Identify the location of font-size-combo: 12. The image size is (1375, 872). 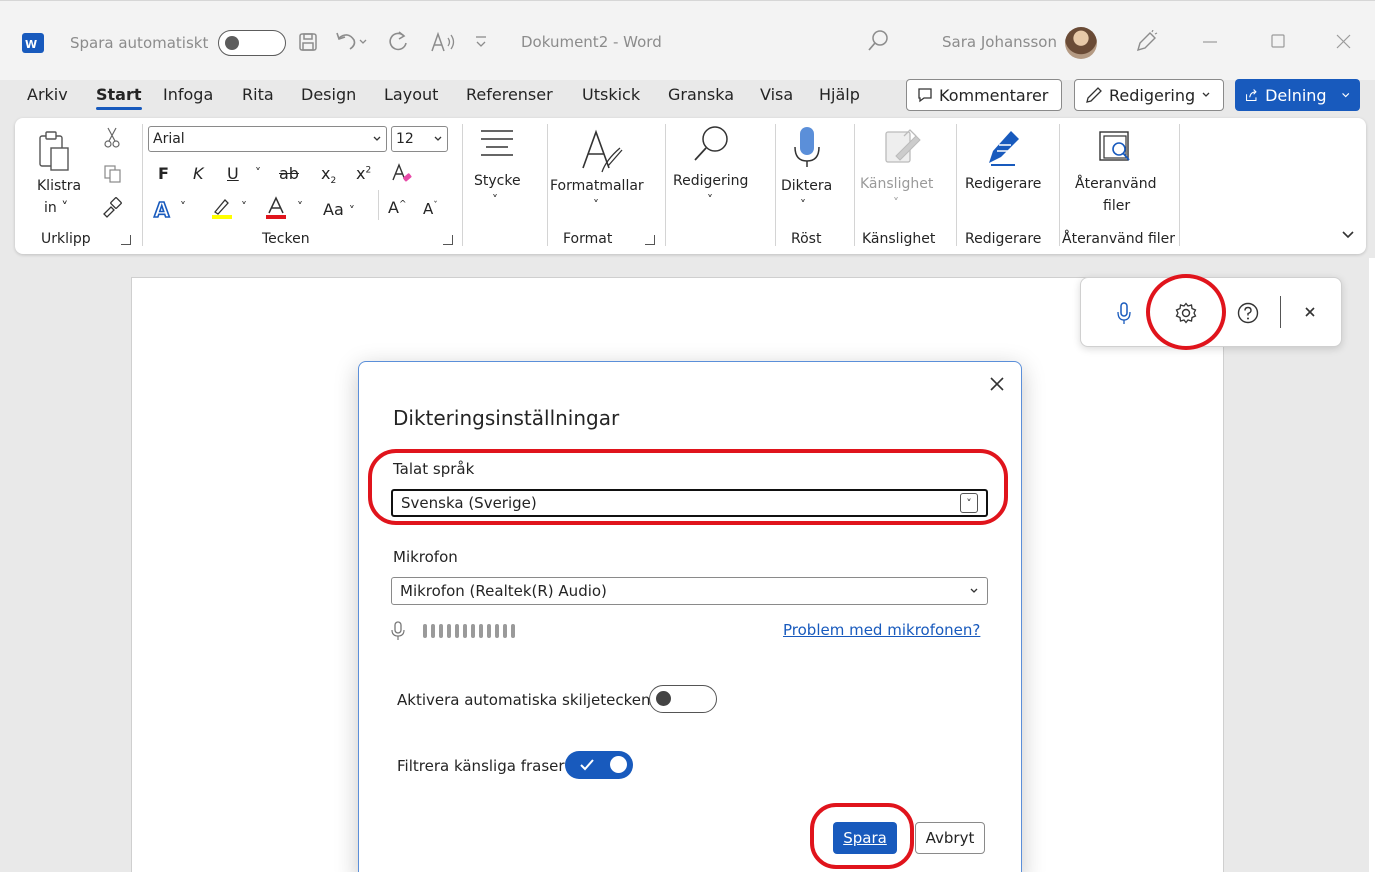
(419, 139).